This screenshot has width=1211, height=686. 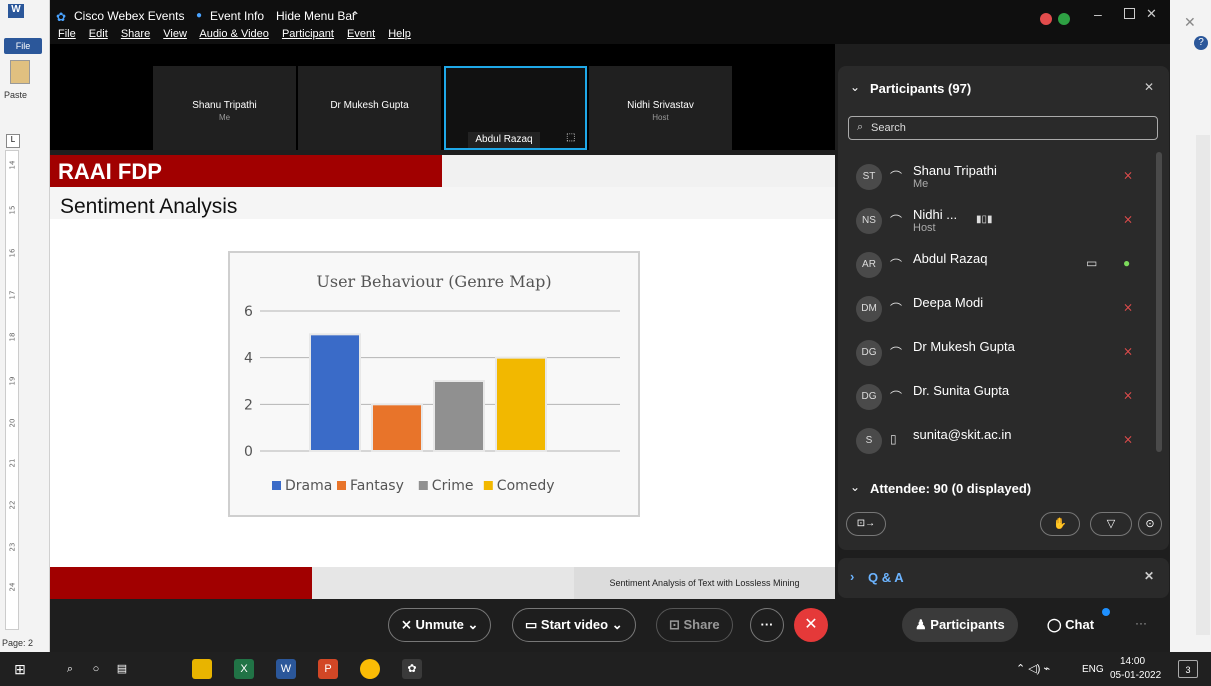 I want to click on participant-row: NS ⌒ Nidhi ... Host ▮▯▮ ⨯, so click(x=1003, y=222).